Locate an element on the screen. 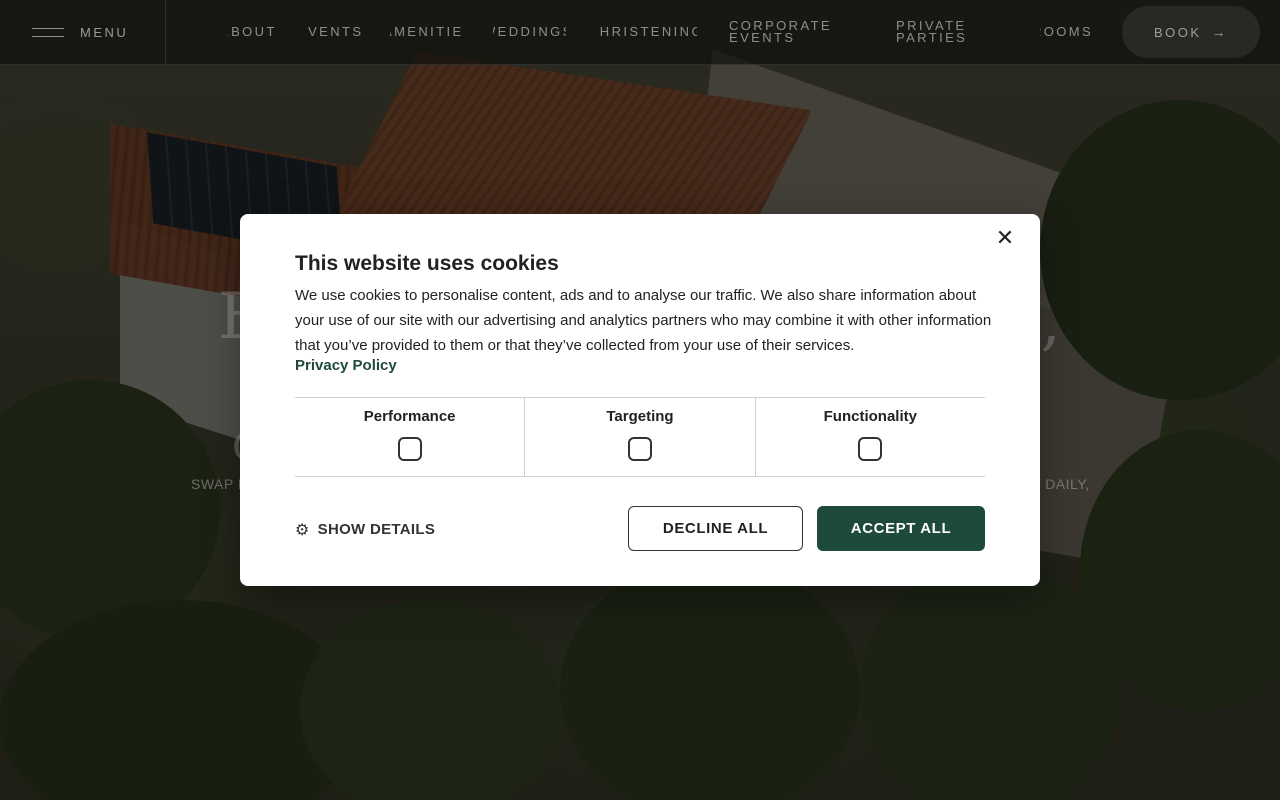 This screenshot has height=800, width=1280. close-icon: ✕ is located at coordinates (1005, 239).